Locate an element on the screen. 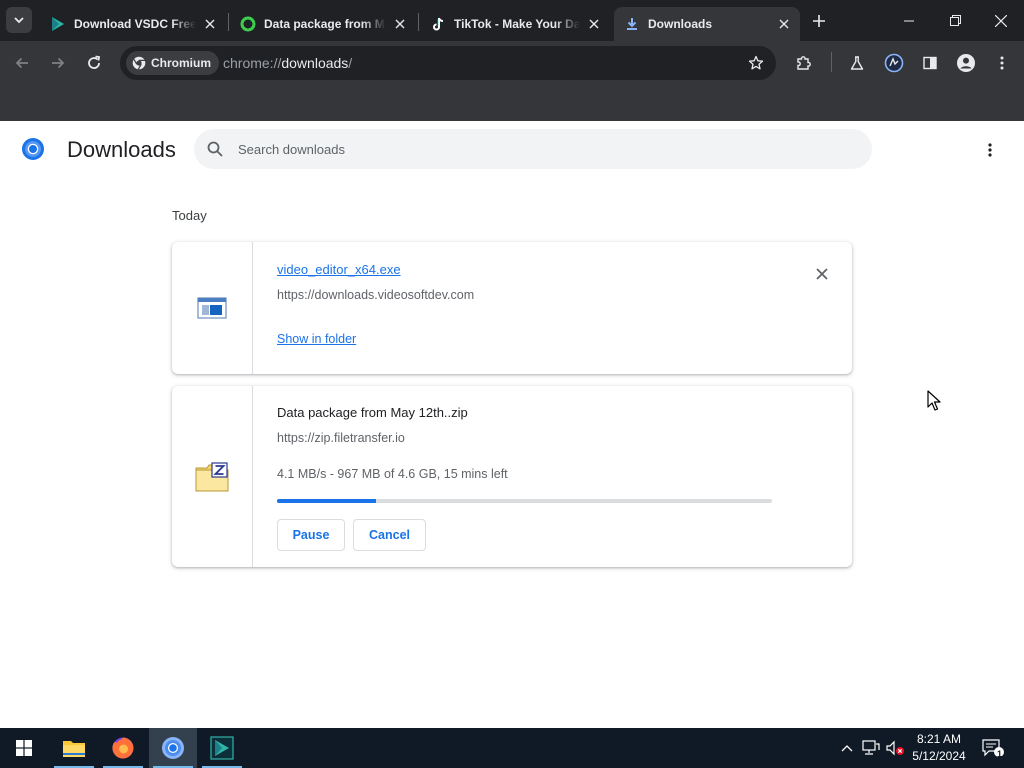 This screenshot has height=768, width=1024. clock-date: 5/12/2024 is located at coordinates (939, 756).